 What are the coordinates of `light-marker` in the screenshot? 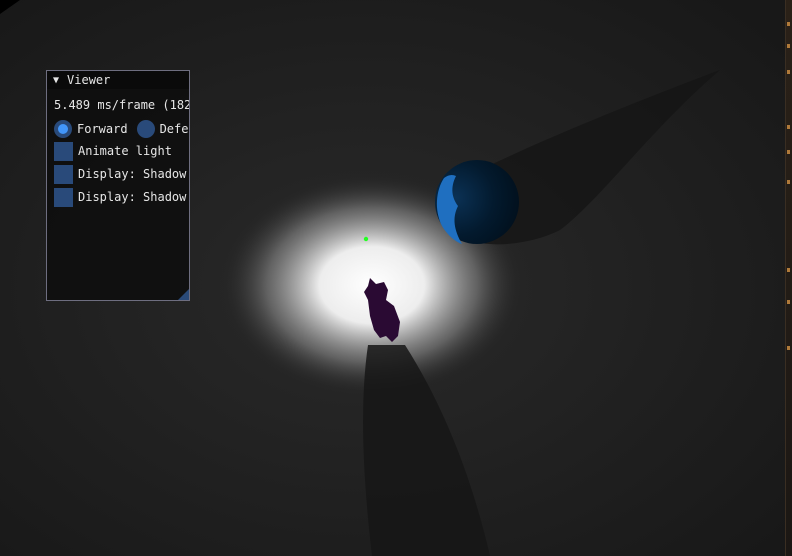 It's located at (366, 239).